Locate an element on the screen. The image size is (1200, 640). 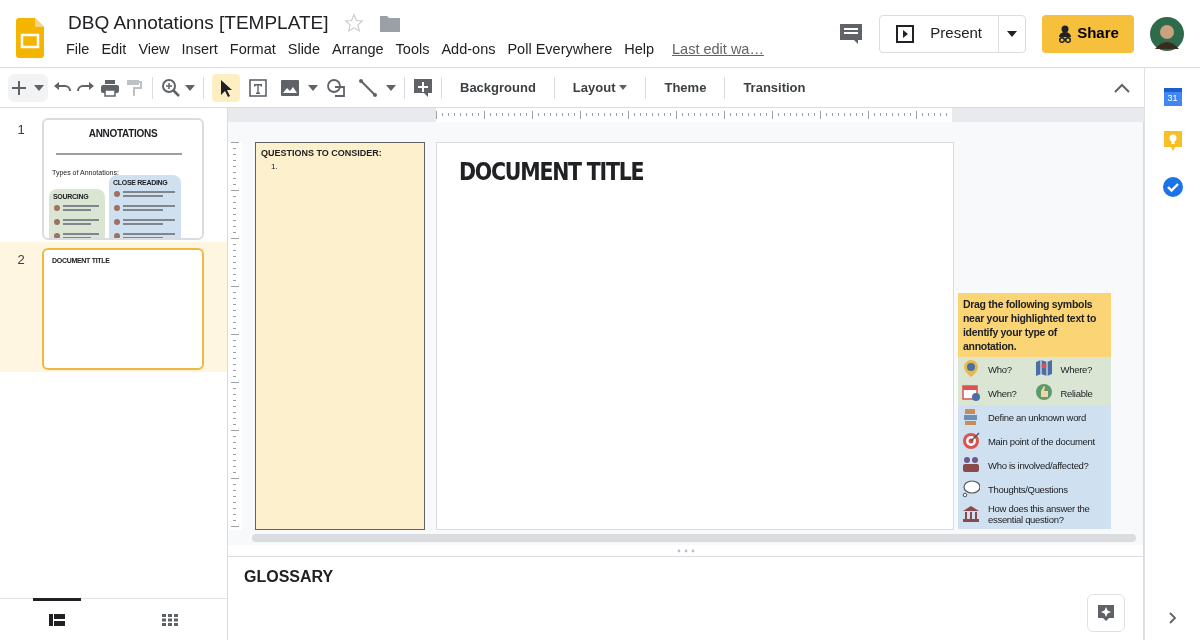
menu-item: Help is located at coordinates (639, 49).